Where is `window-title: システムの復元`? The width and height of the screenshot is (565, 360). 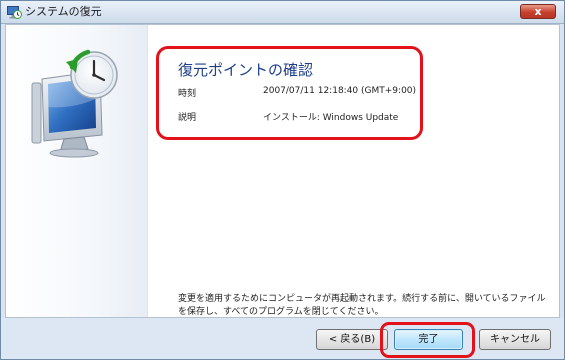 window-title: システムの復元 is located at coordinates (63, 11).